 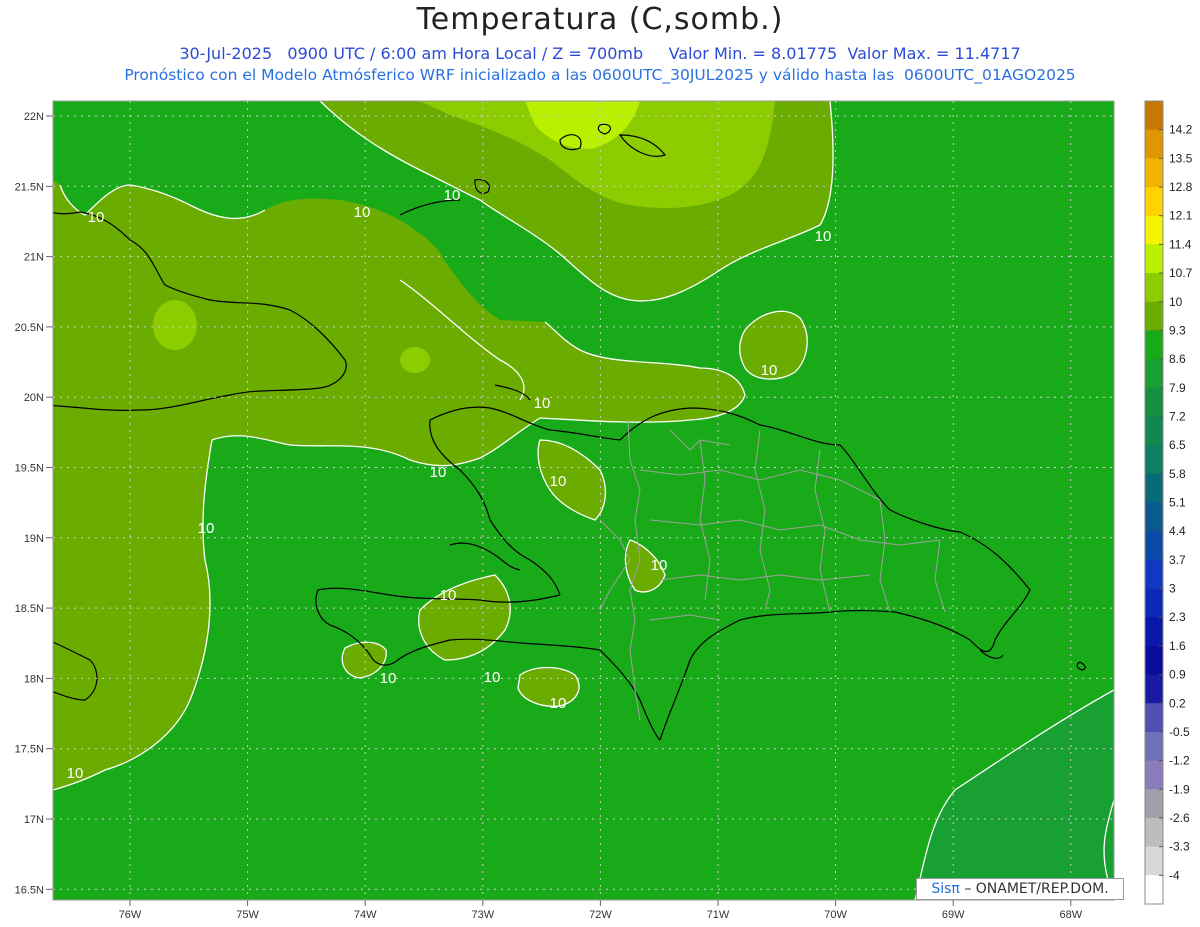 I want to click on legend-label: 11.4, so click(x=1180, y=244).